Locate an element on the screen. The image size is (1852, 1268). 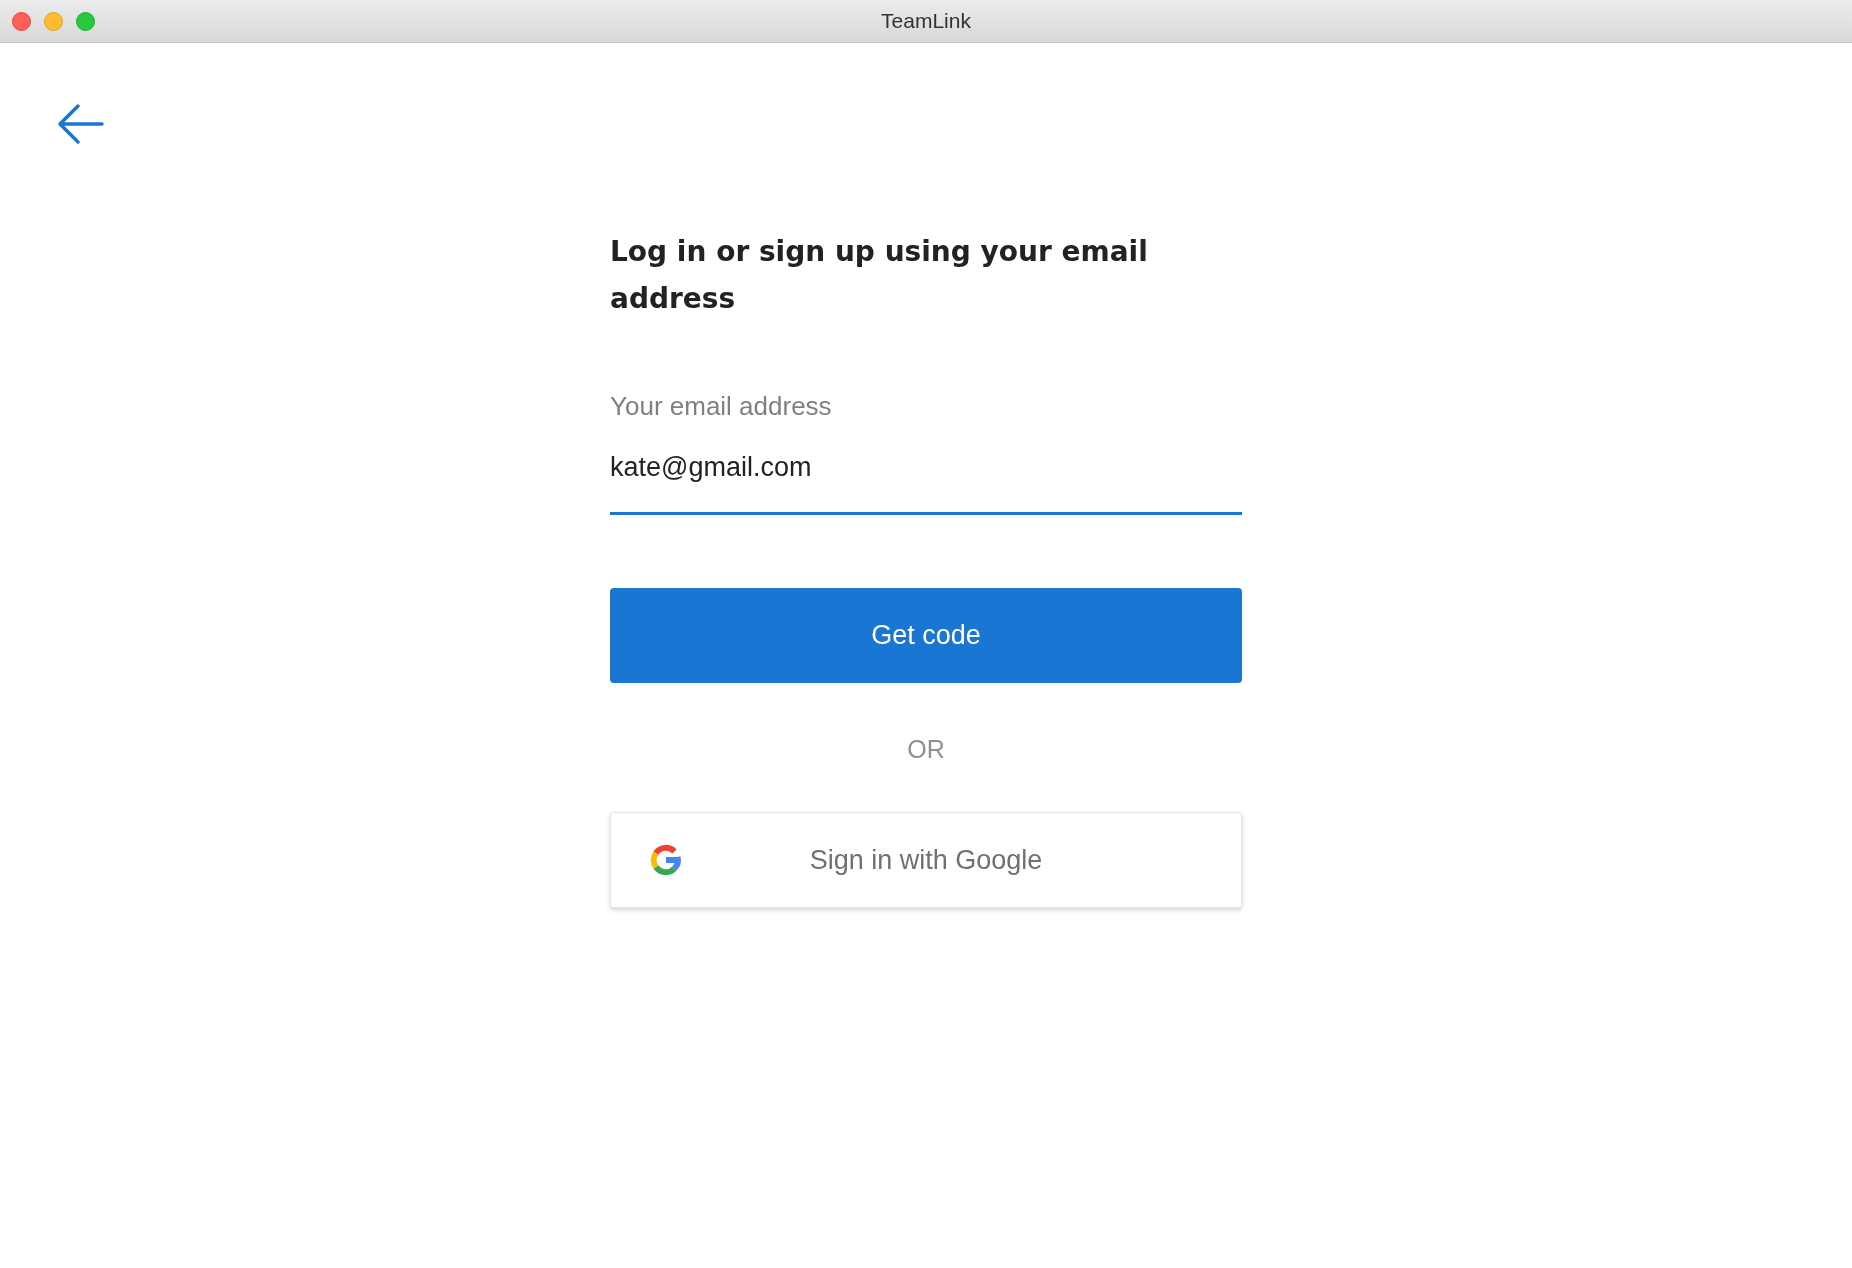
google-sign-in-button: Sign in with Google is located at coordinates (926, 860).